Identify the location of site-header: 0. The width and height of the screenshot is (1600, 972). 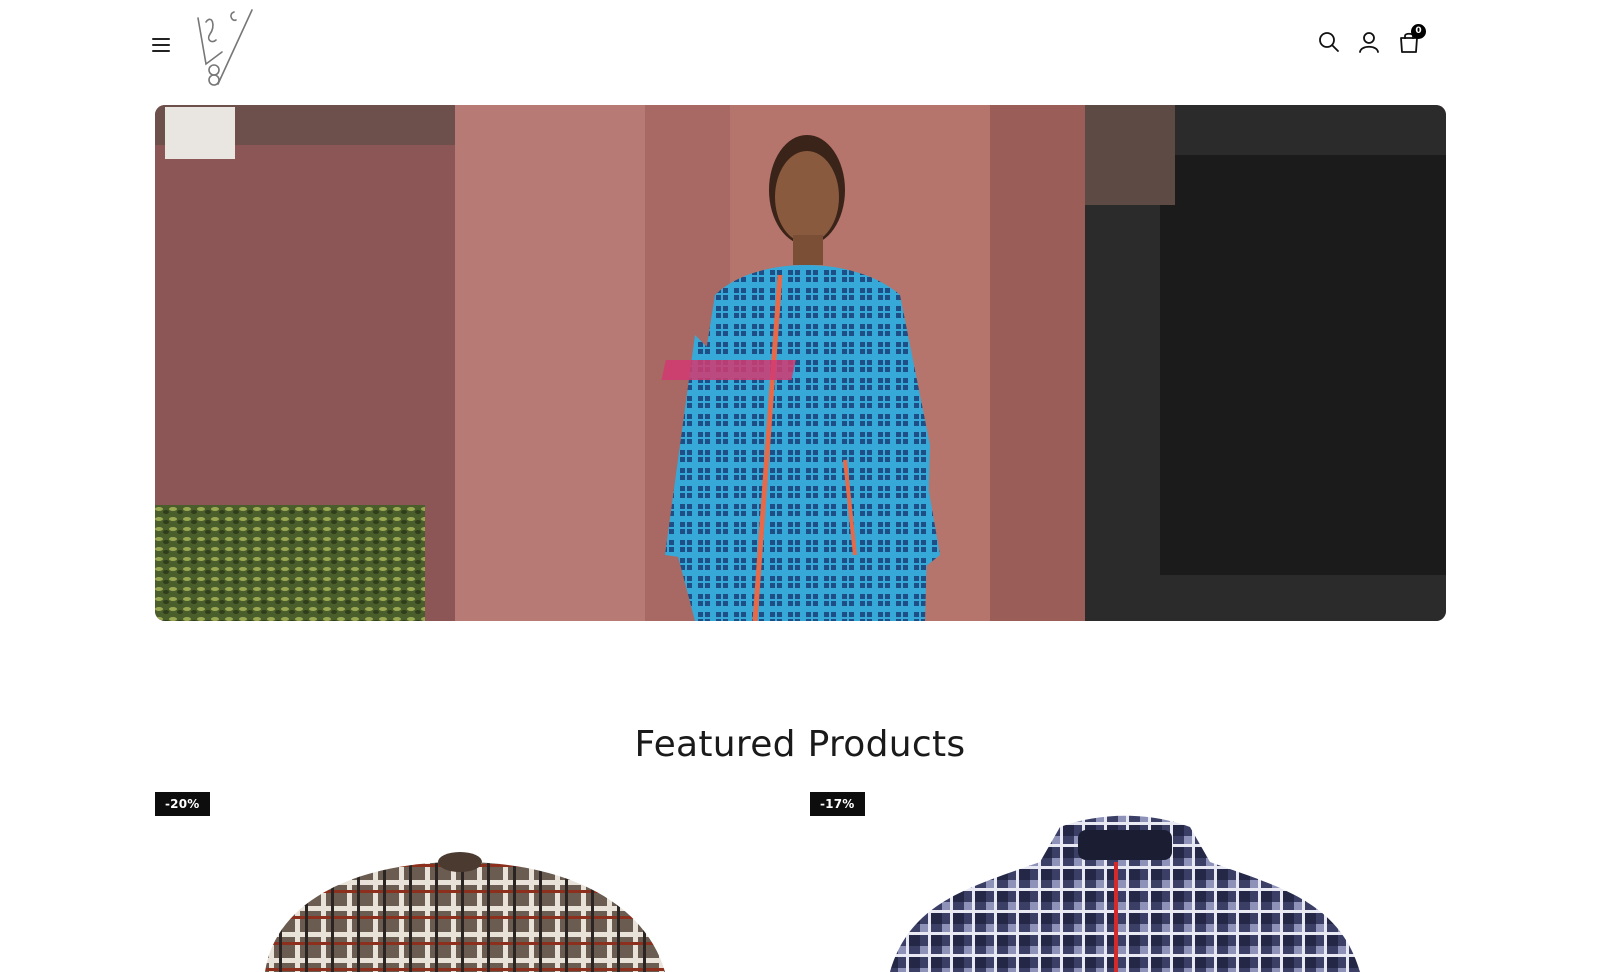
(800, 52).